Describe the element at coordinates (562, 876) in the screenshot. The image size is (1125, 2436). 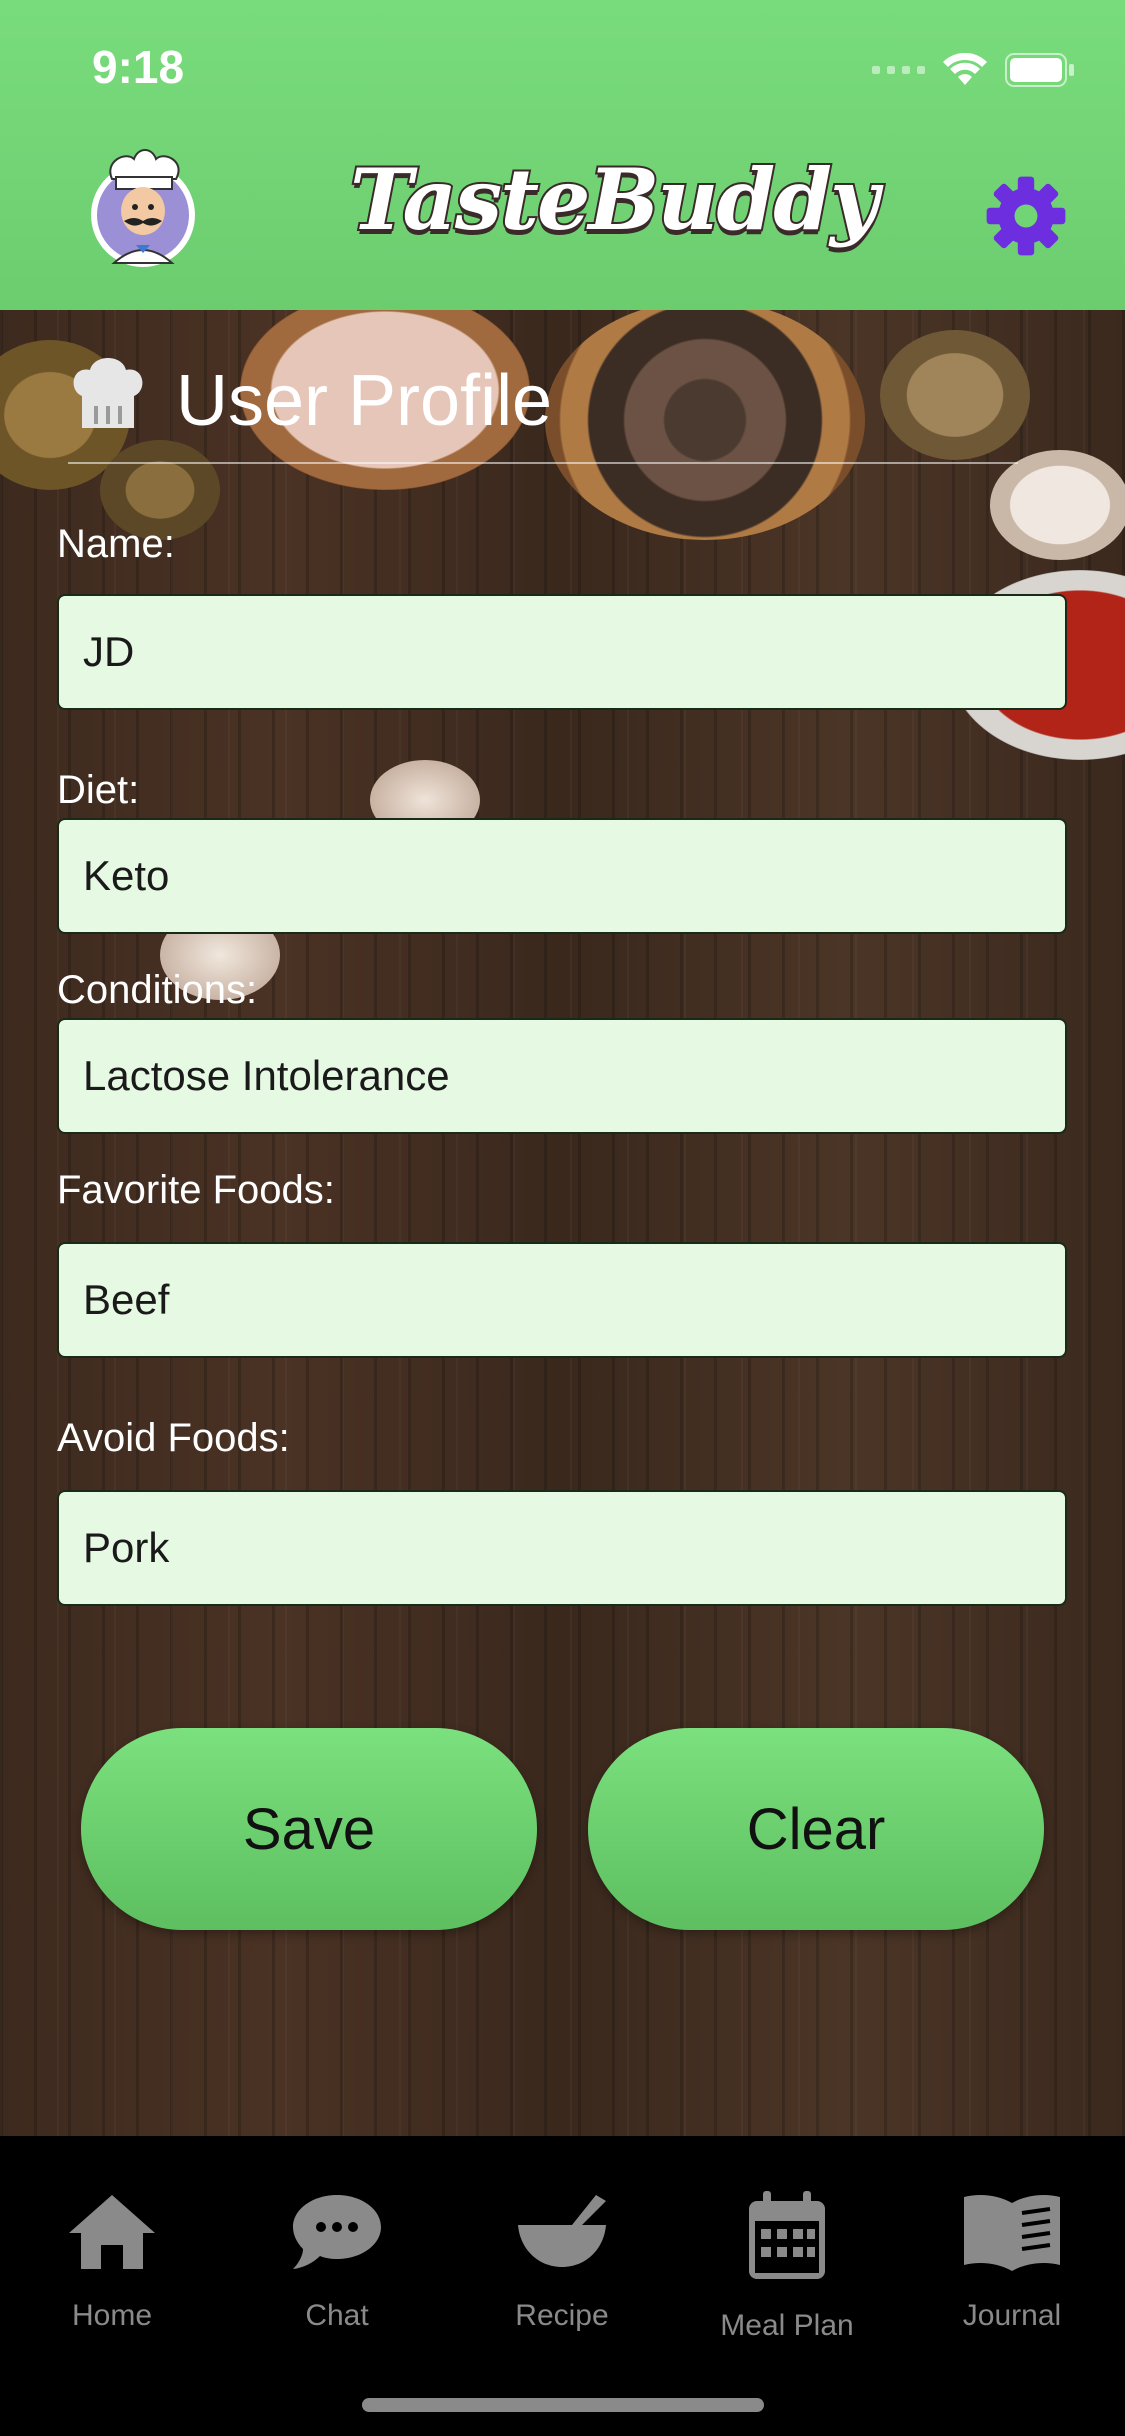
I see `diet-field` at that location.